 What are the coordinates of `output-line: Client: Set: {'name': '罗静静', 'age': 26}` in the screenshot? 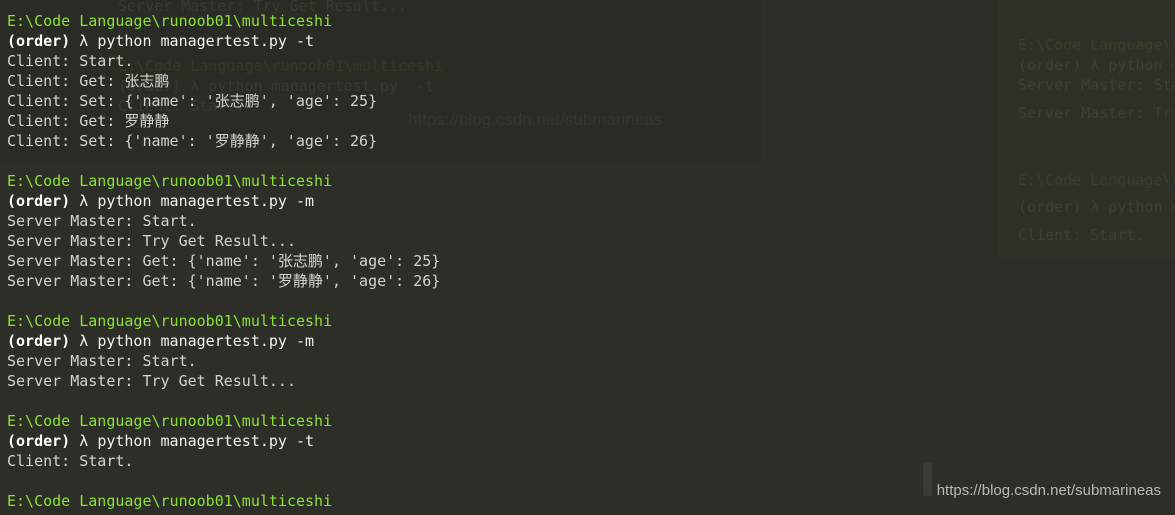 It's located at (192, 141).